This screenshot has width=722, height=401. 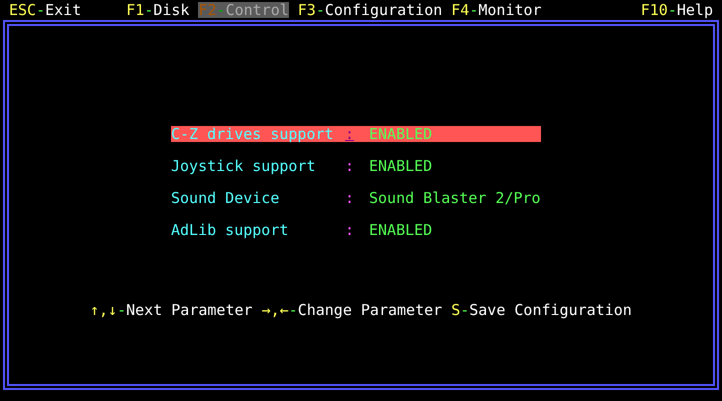 What do you see at coordinates (676, 10) in the screenshot?
I see `menu-item: F10-Help` at bounding box center [676, 10].